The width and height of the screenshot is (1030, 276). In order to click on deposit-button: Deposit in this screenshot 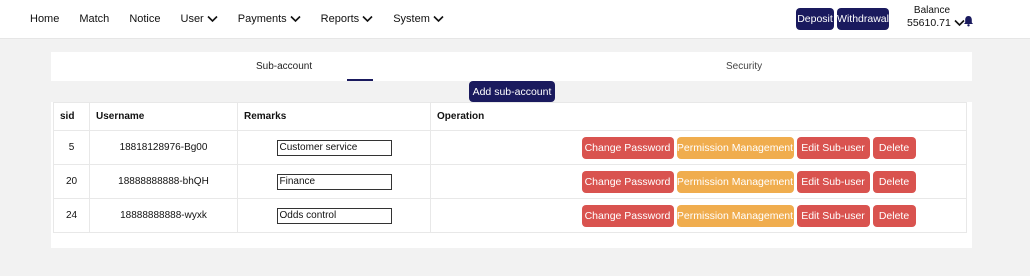, I will do `click(815, 19)`.